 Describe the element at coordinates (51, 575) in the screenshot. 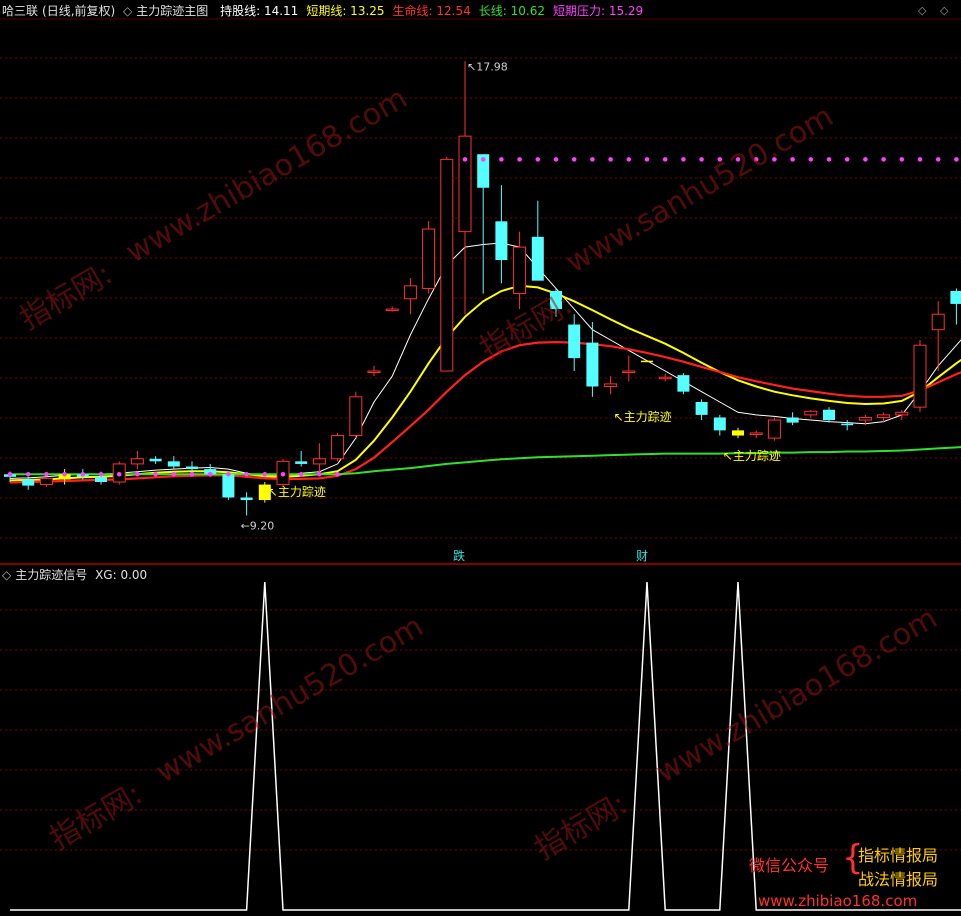

I see `signal-indicator-name: 主力踪迹信号` at that location.